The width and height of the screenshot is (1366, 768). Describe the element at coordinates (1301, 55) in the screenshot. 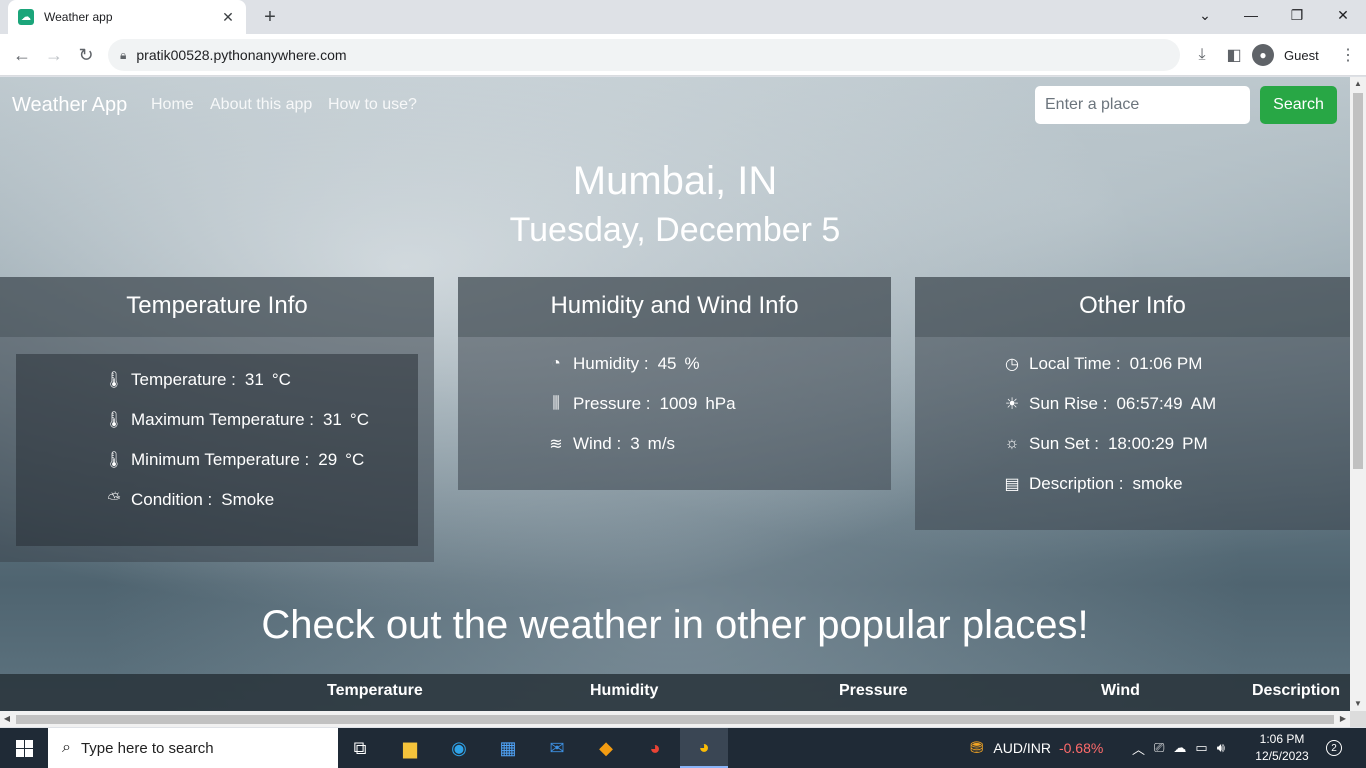

I see `profile-name: Guest` at that location.